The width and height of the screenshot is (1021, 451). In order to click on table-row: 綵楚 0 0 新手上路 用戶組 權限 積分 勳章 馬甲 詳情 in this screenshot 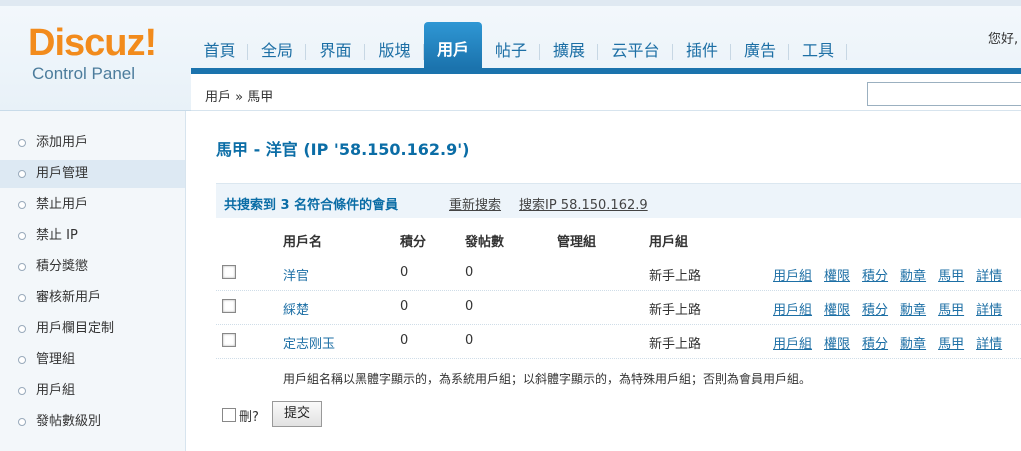, I will do `click(618, 307)`.